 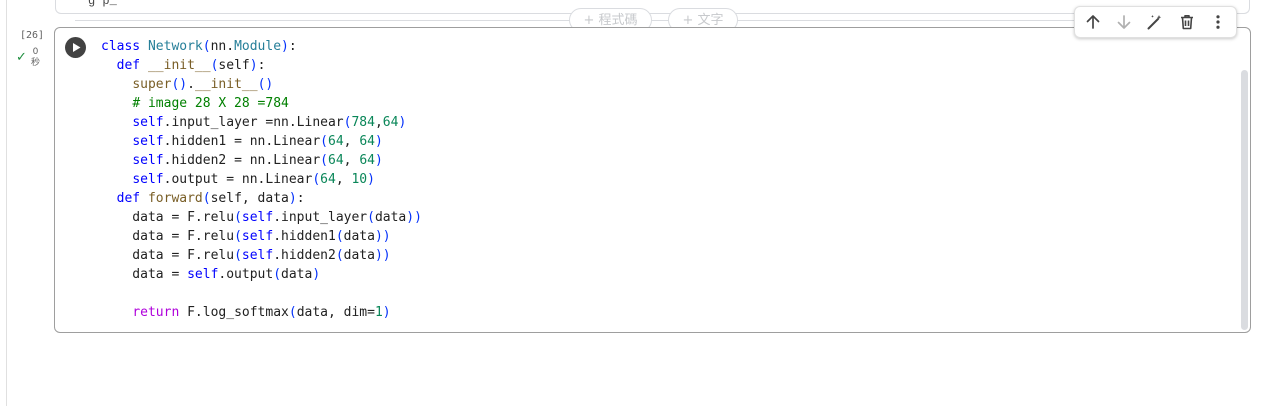 What do you see at coordinates (36, 63) in the screenshot?
I see `execution-duration-unit: 秒` at bounding box center [36, 63].